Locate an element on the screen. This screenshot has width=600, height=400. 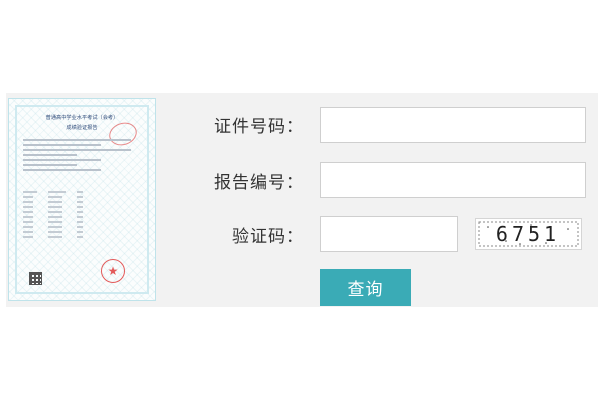
captcha-text: 6751 is located at coordinates (528, 234).